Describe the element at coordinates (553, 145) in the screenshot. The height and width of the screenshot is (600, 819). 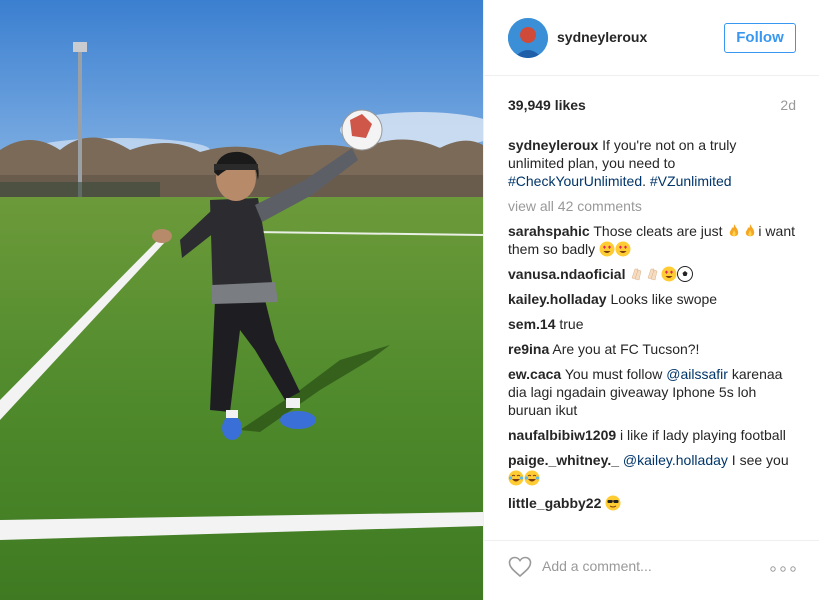
I see `caption-username: sydneyleroux` at that location.